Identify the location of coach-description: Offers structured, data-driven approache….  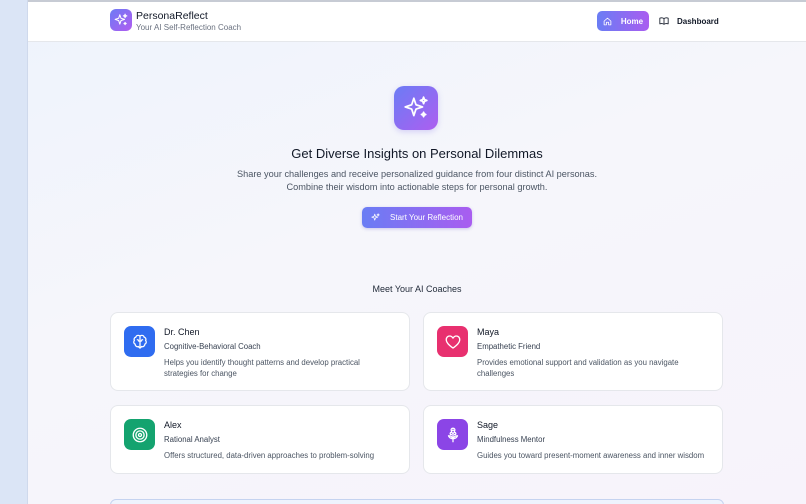
(269, 455).